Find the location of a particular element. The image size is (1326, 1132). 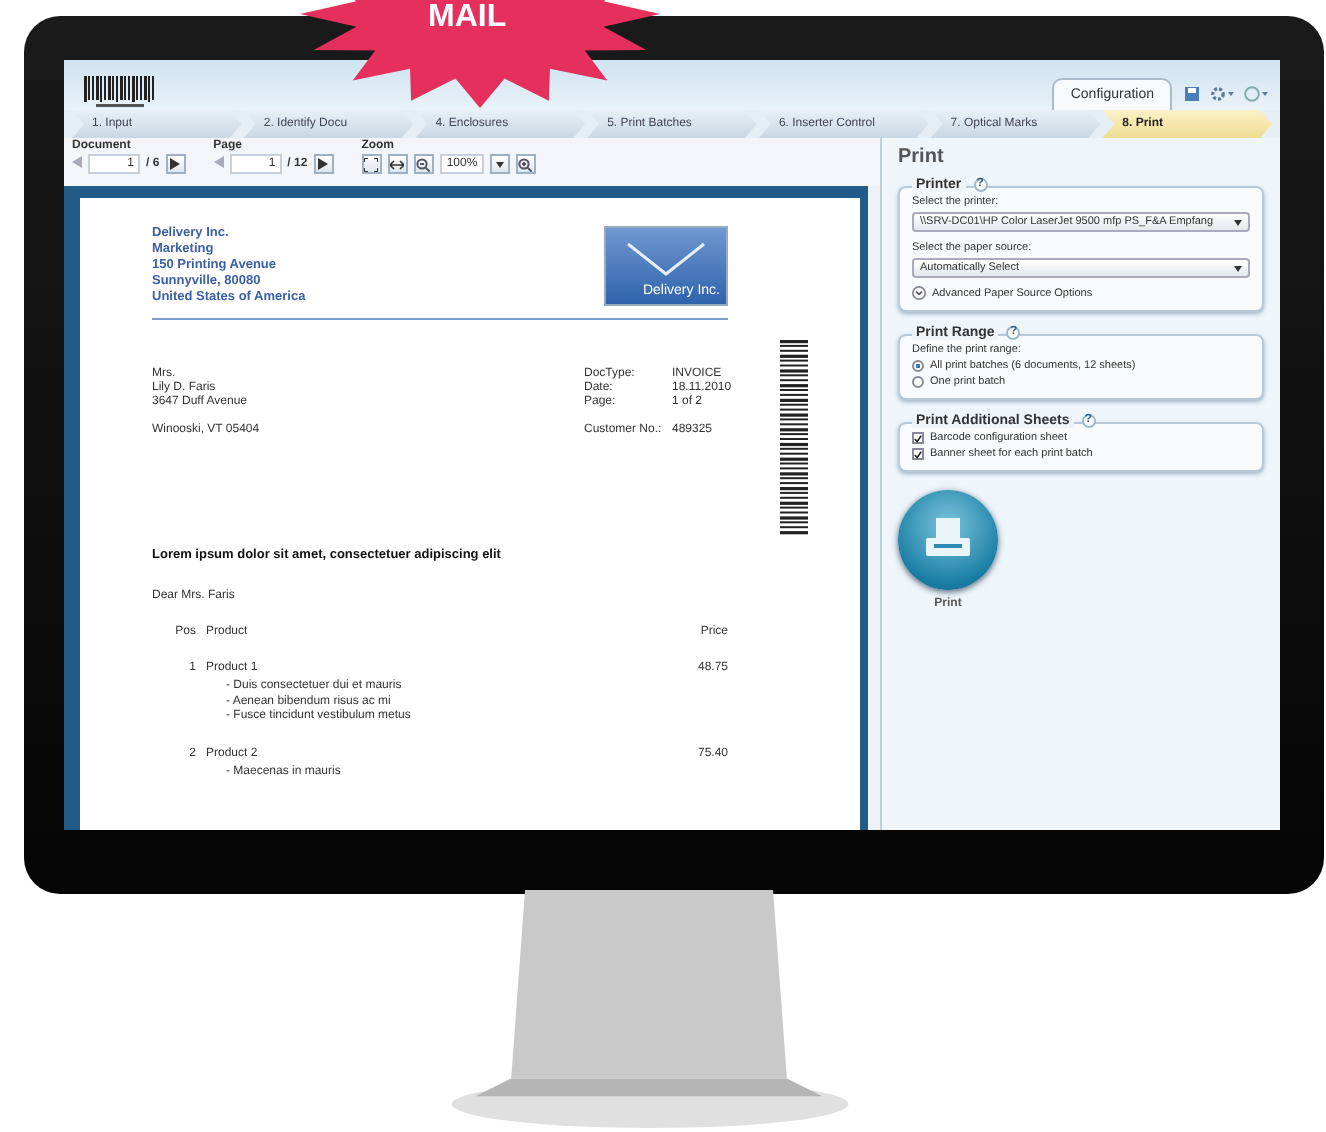

zoom-dropdown-button is located at coordinates (499, 164).